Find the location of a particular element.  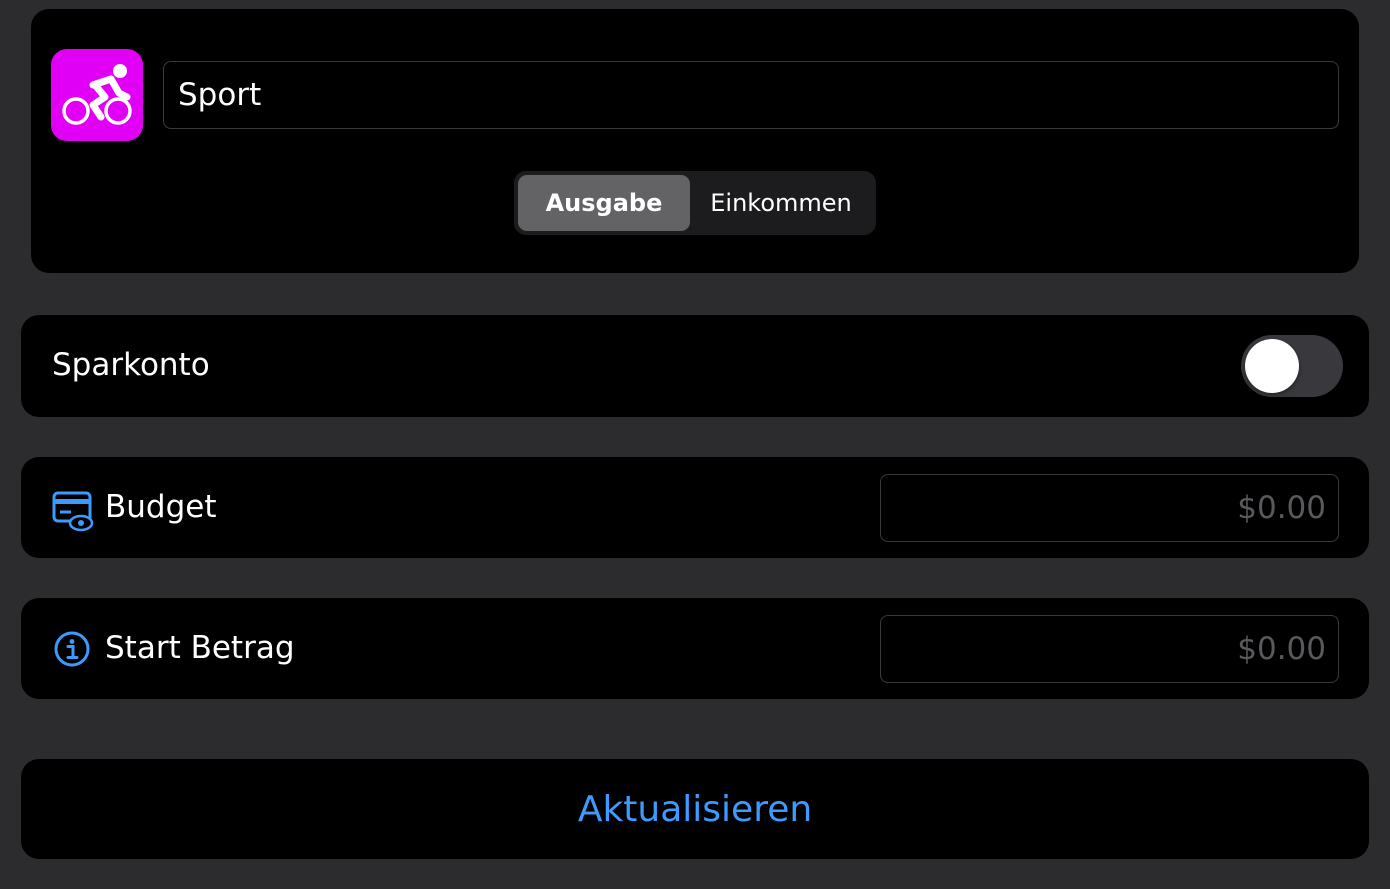

category-type-segmented-control: Ausgabe Einkommen is located at coordinates (695, 203).